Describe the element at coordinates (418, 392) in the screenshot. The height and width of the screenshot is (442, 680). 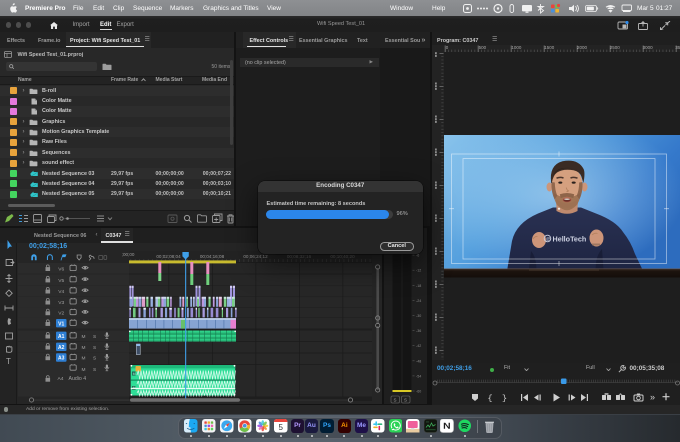
I see `svg-text: -60` at that location.